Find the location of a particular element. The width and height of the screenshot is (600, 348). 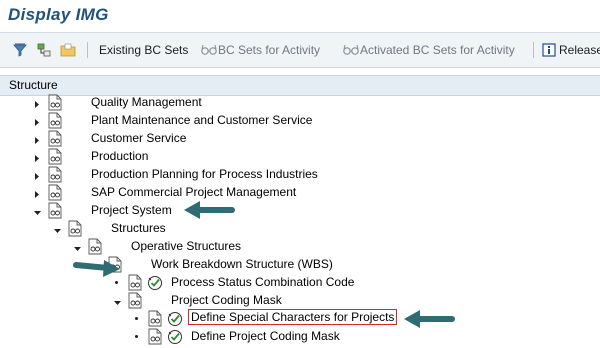

tree-header: Structure is located at coordinates (300, 85).